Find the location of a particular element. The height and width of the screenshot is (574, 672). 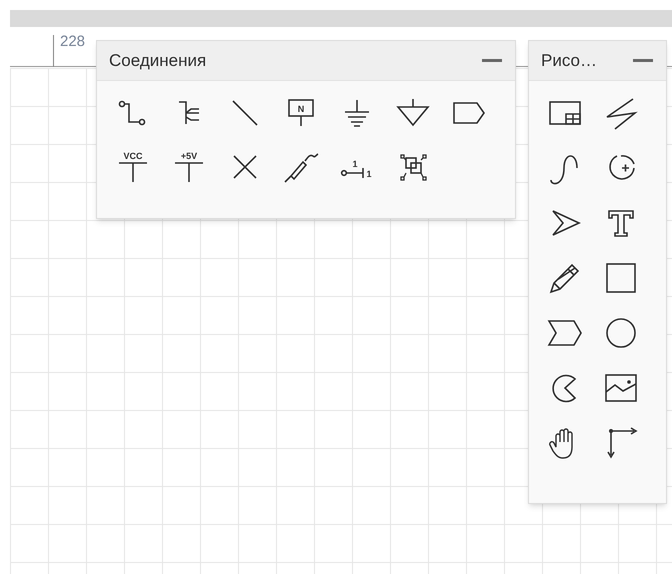

tool-button: N is located at coordinates (301, 113).